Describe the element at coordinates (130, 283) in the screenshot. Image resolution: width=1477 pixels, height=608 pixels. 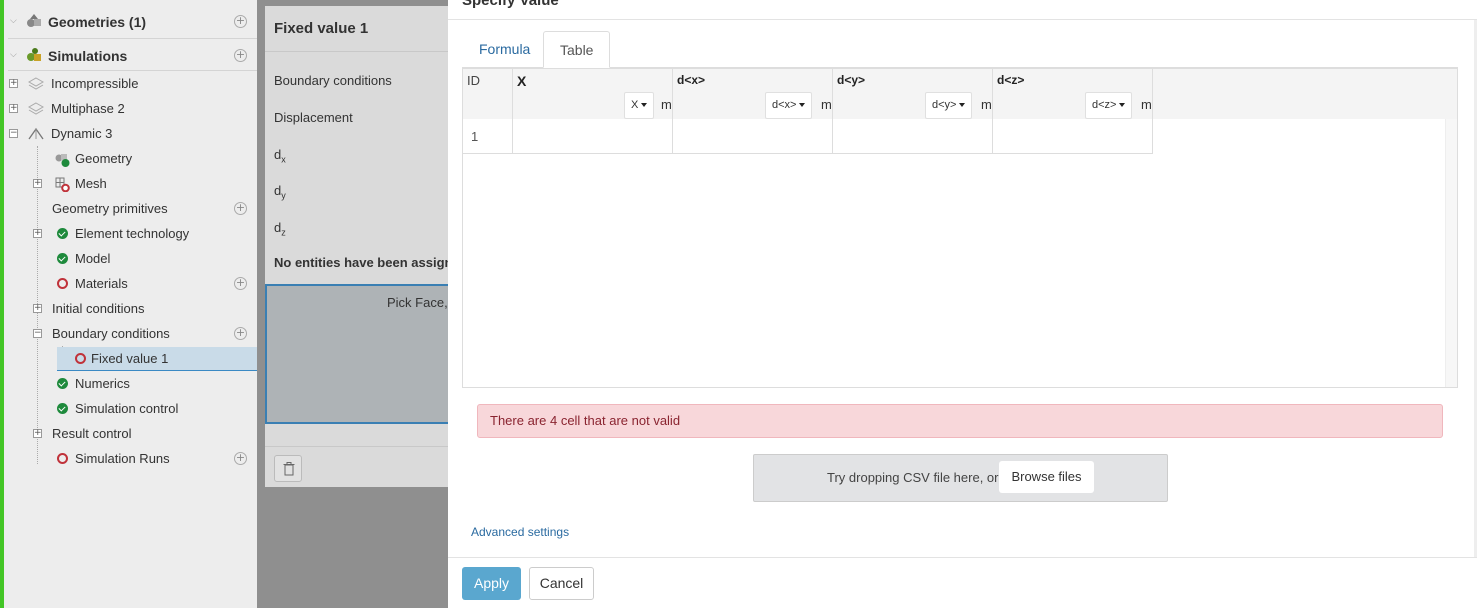
I see `tree-item-materials: Materials +` at that location.